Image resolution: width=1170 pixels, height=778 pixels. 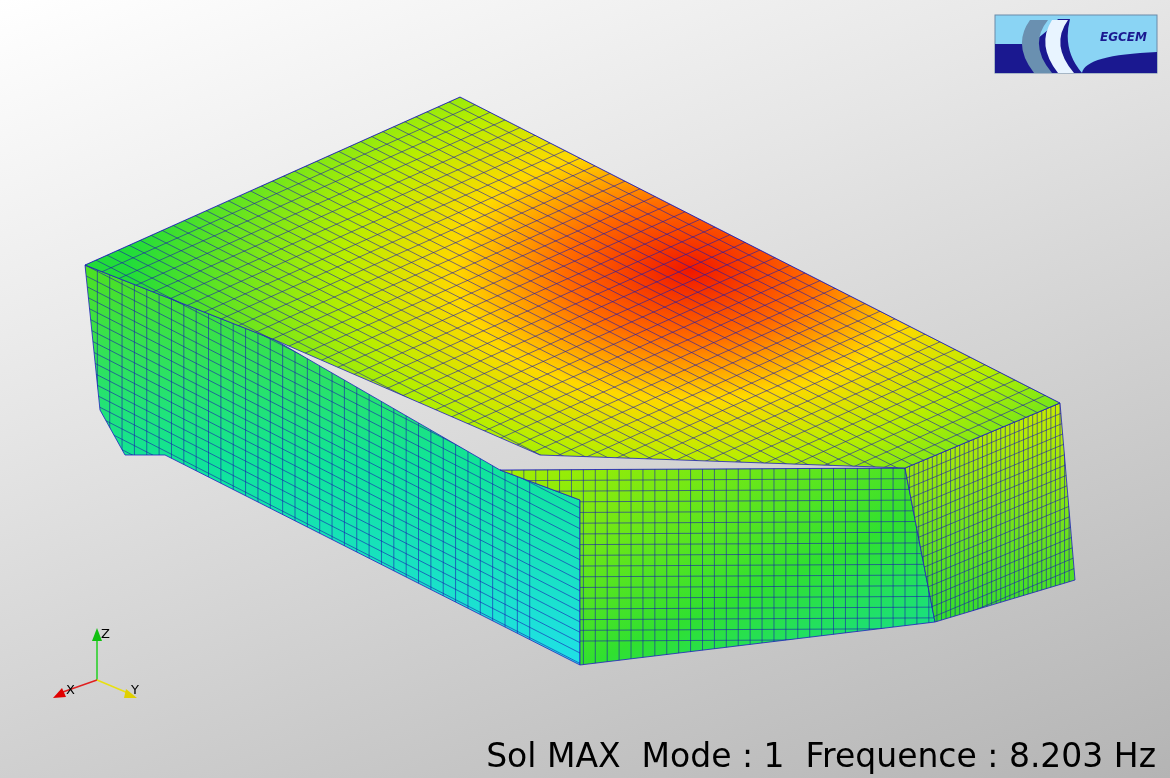 What do you see at coordinates (1123, 37) in the screenshot?
I see `logo-text: EGCEM` at bounding box center [1123, 37].